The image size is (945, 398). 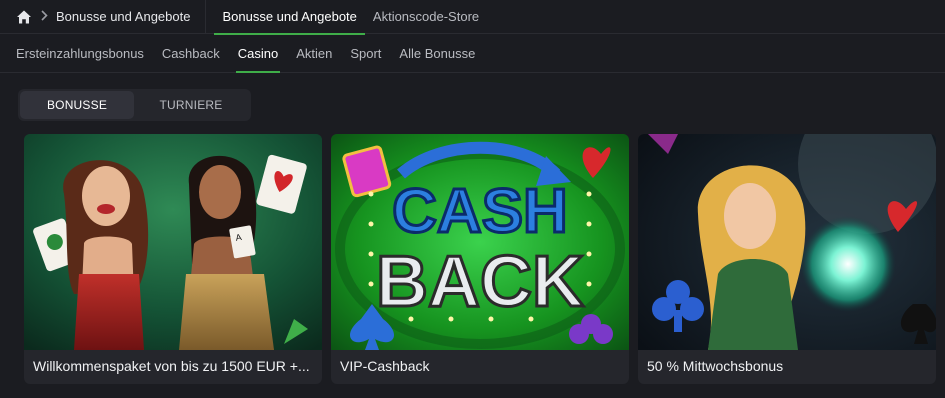 What do you see at coordinates (191, 54) in the screenshot?
I see `category-cashback: Cashback` at bounding box center [191, 54].